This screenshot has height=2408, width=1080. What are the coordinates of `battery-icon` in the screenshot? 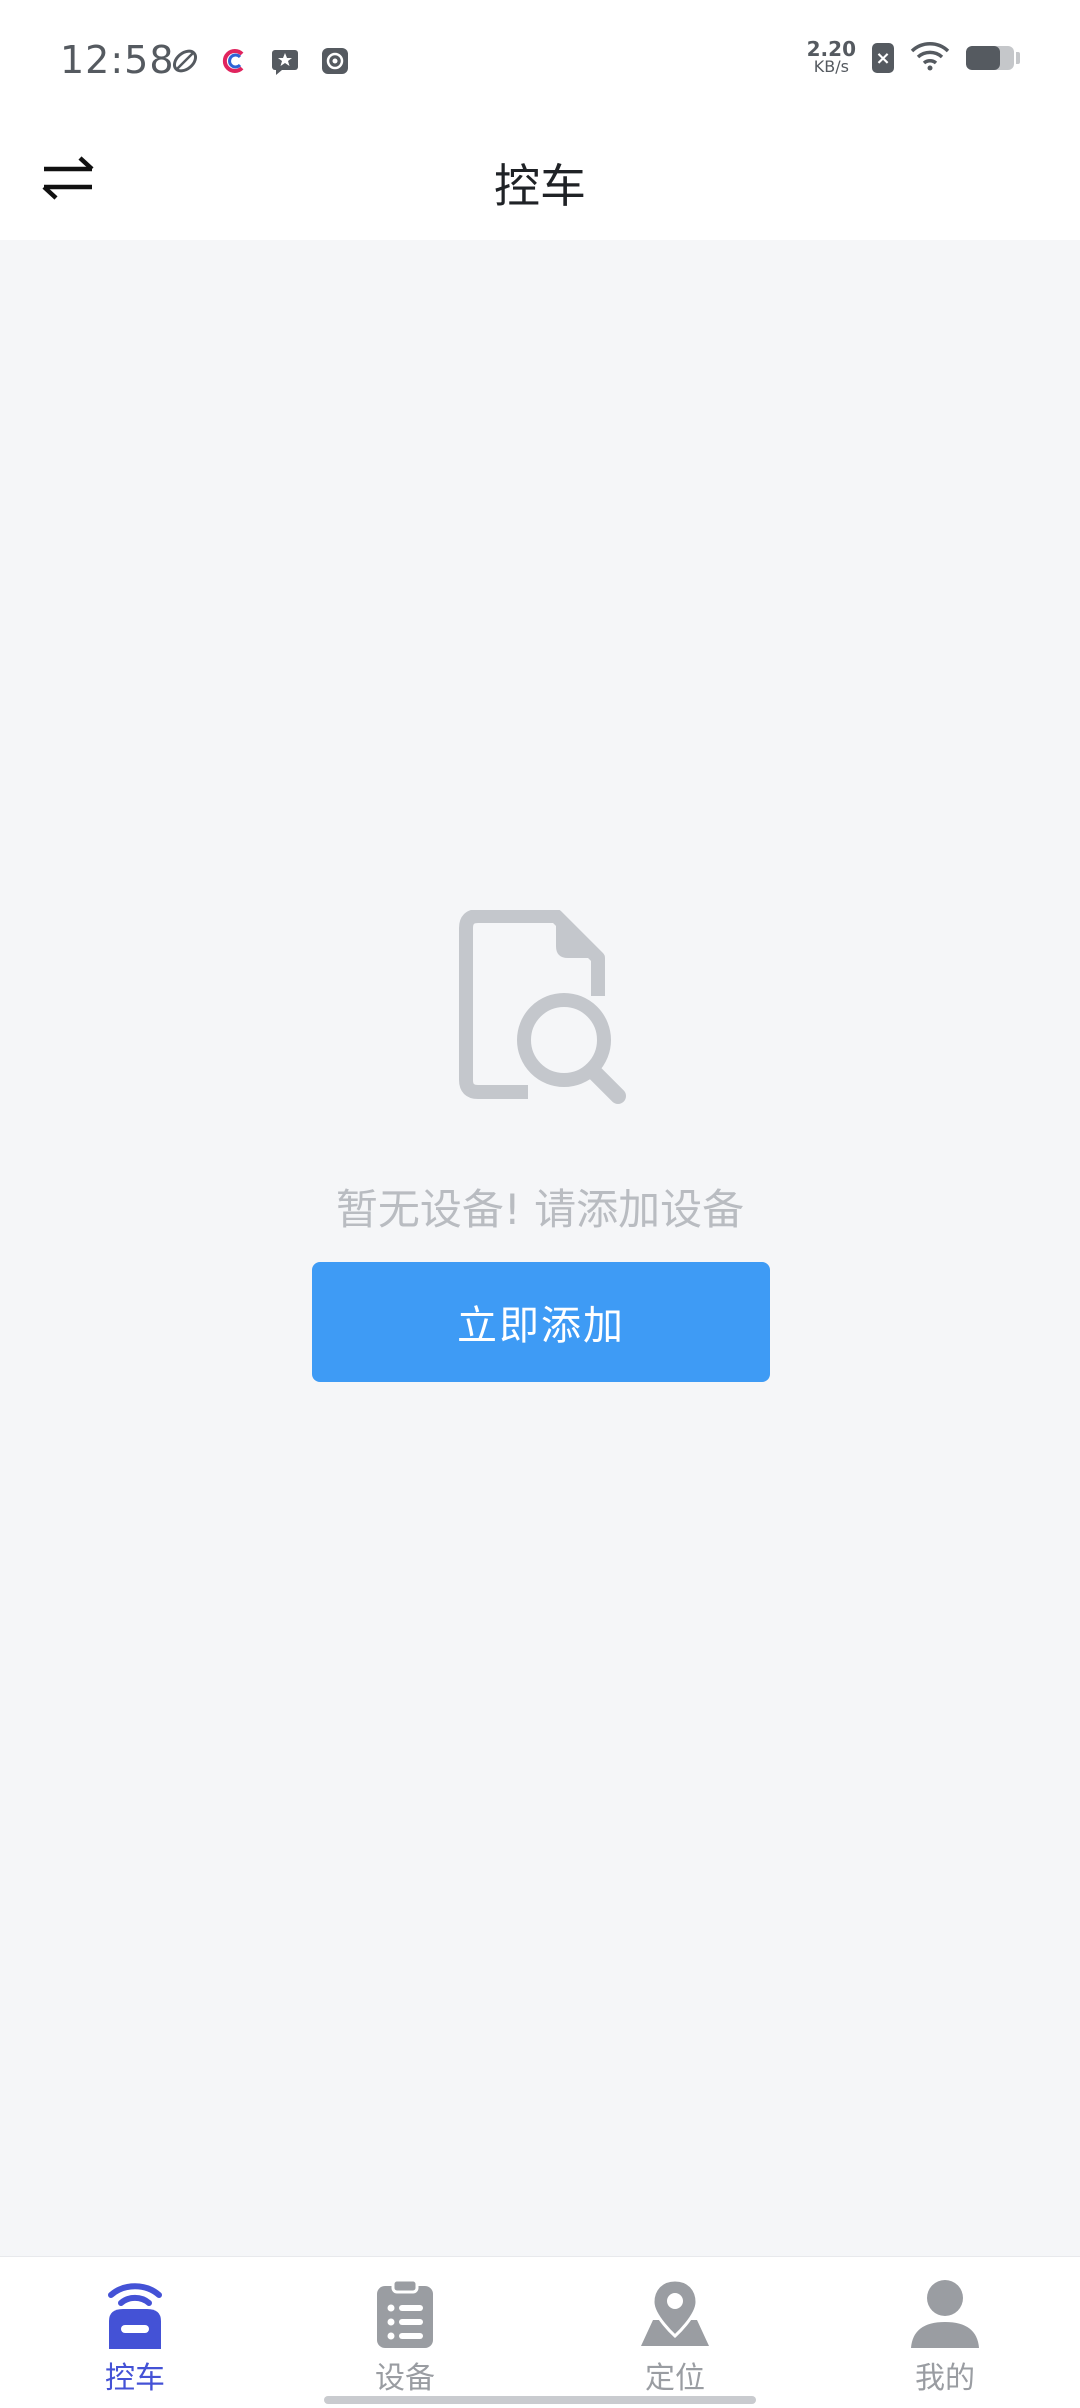 It's located at (990, 58).